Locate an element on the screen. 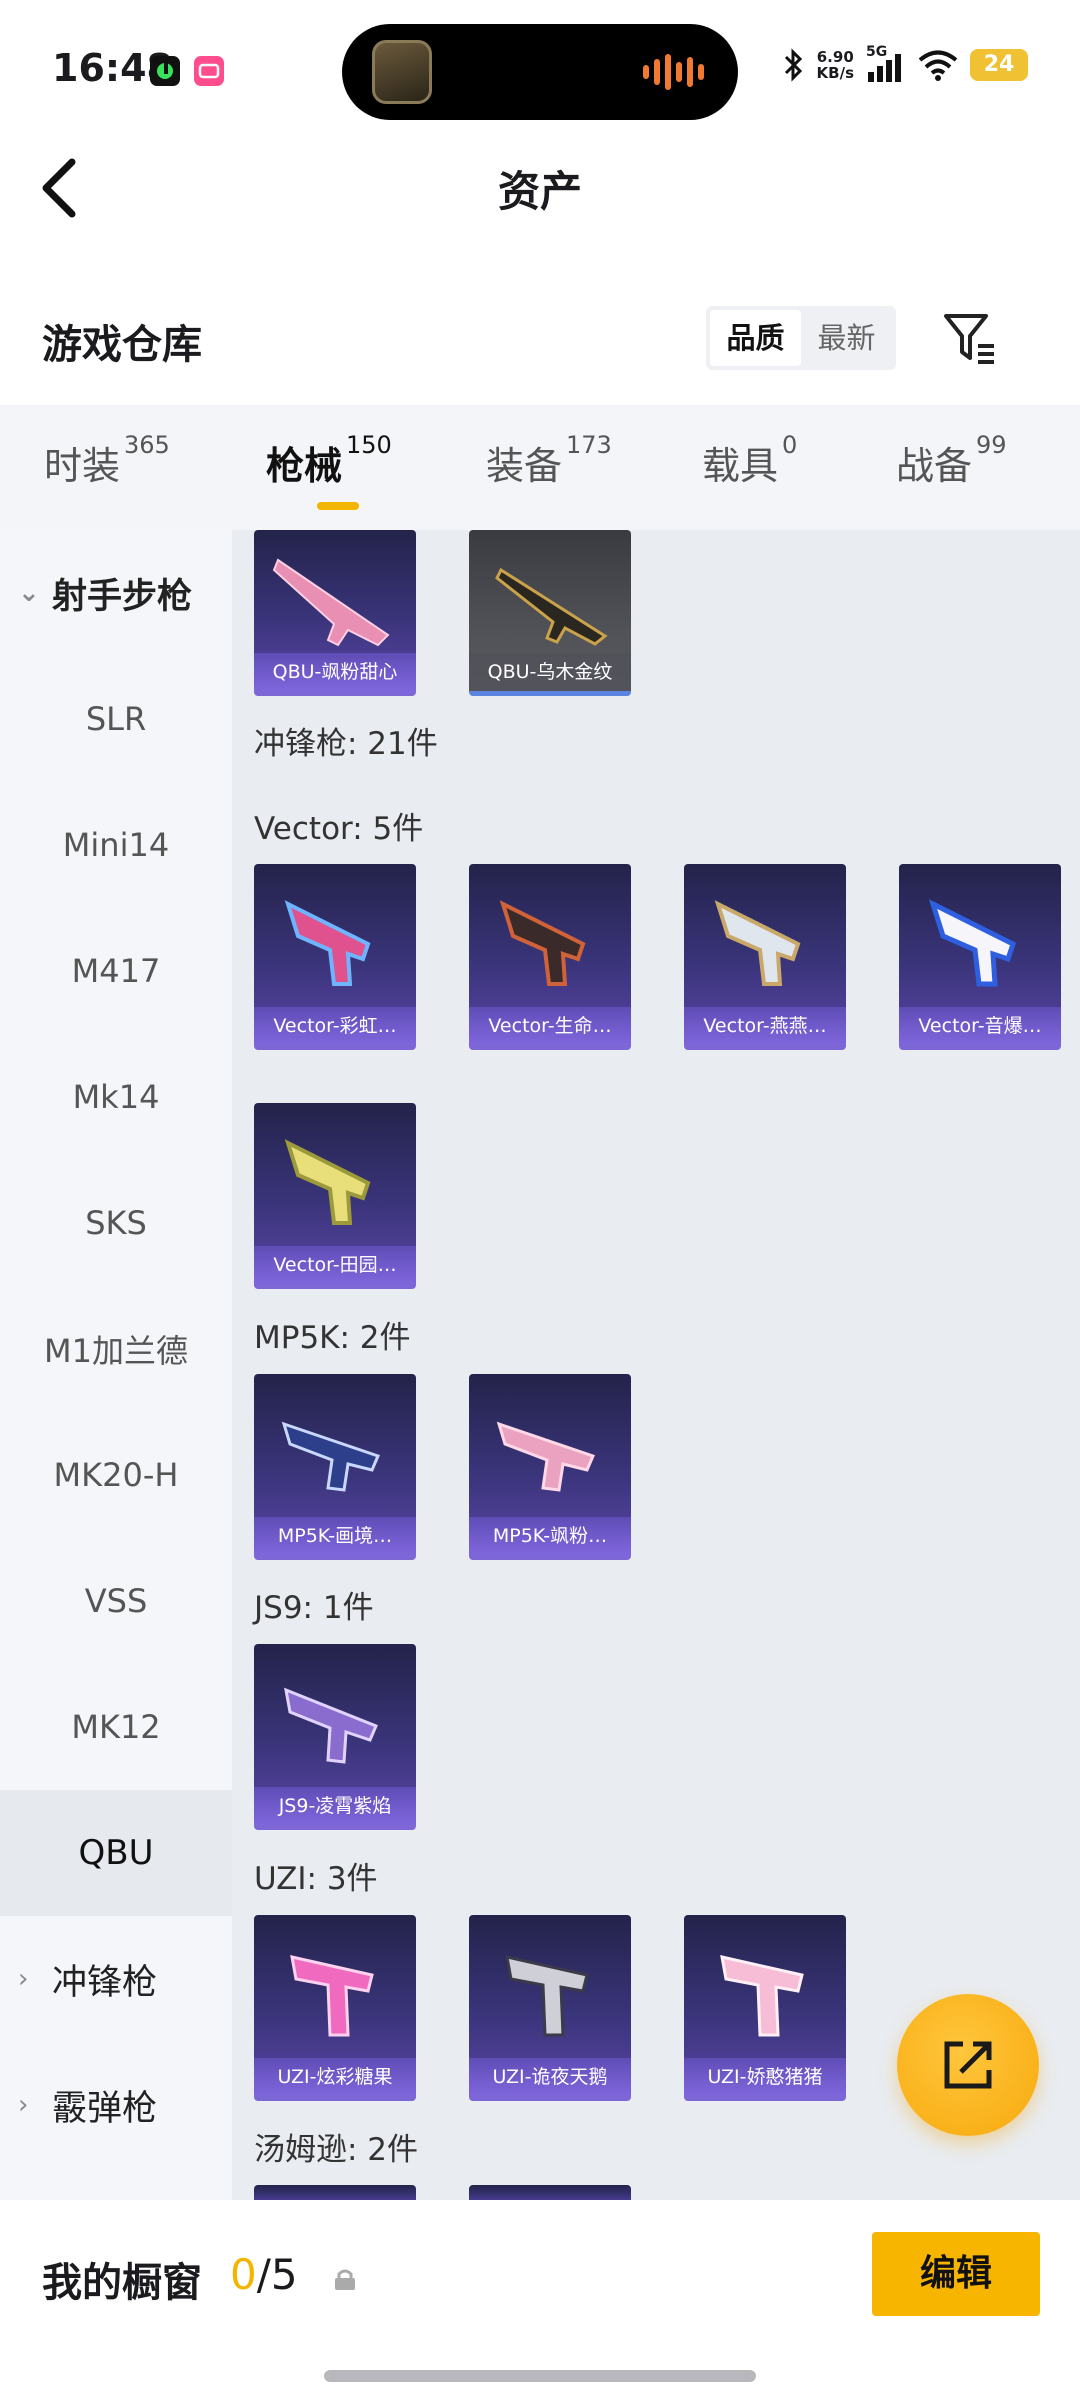 This screenshot has height=2400, width=1080. showcase-total: /5 is located at coordinates (277, 2274).